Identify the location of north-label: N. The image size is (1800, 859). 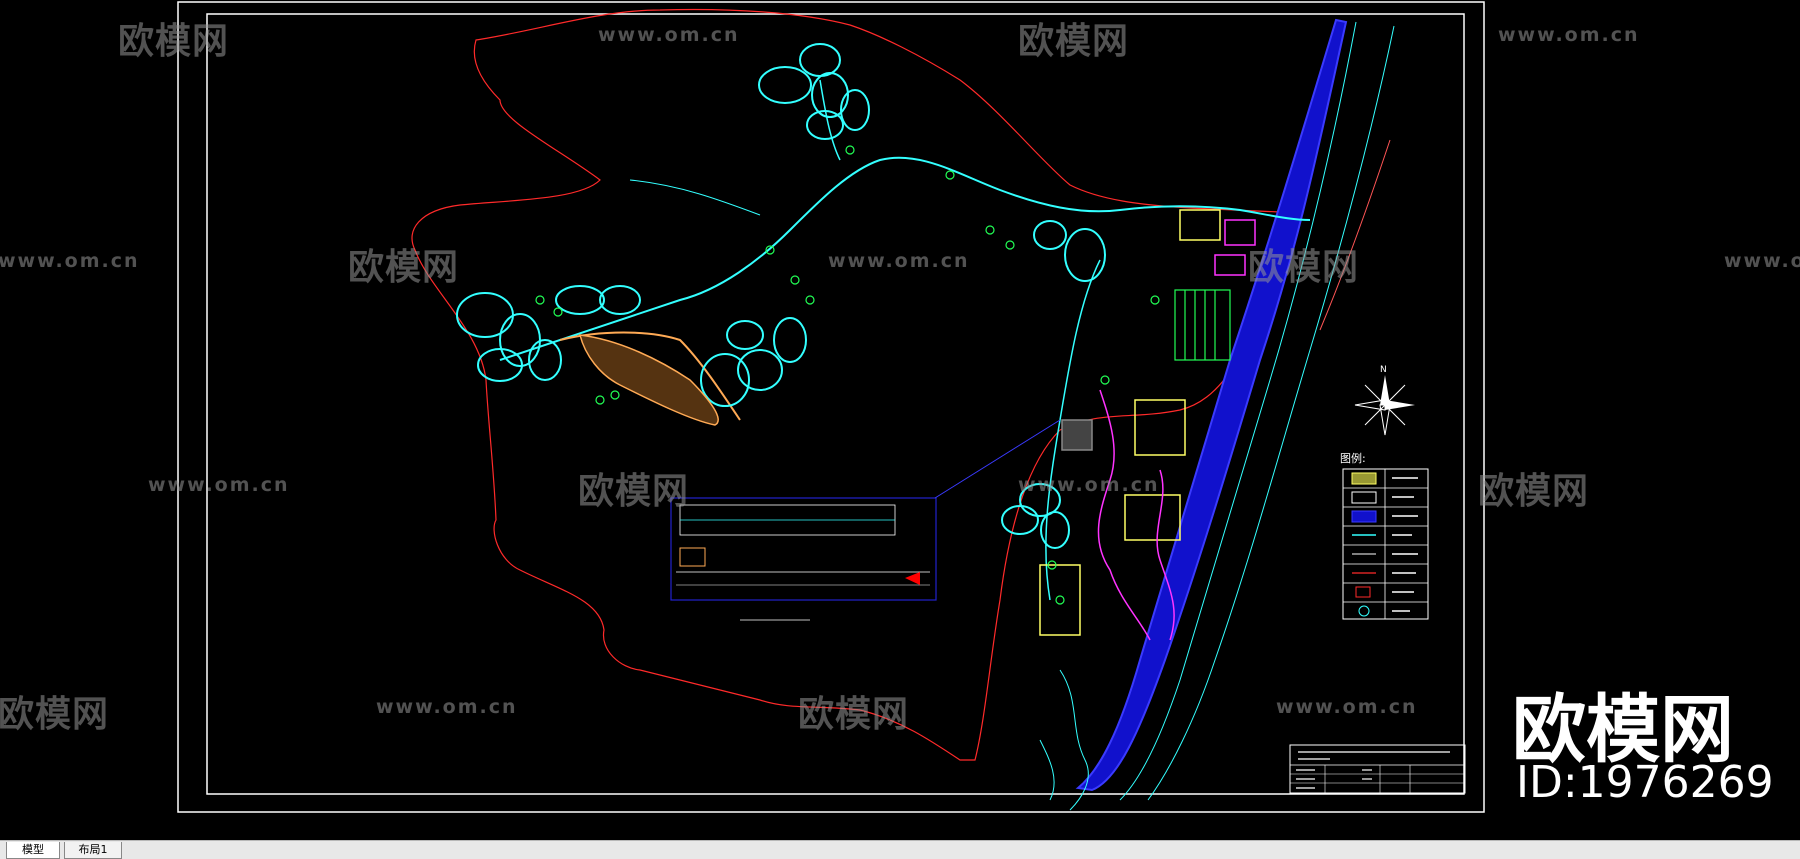
(1383, 370).